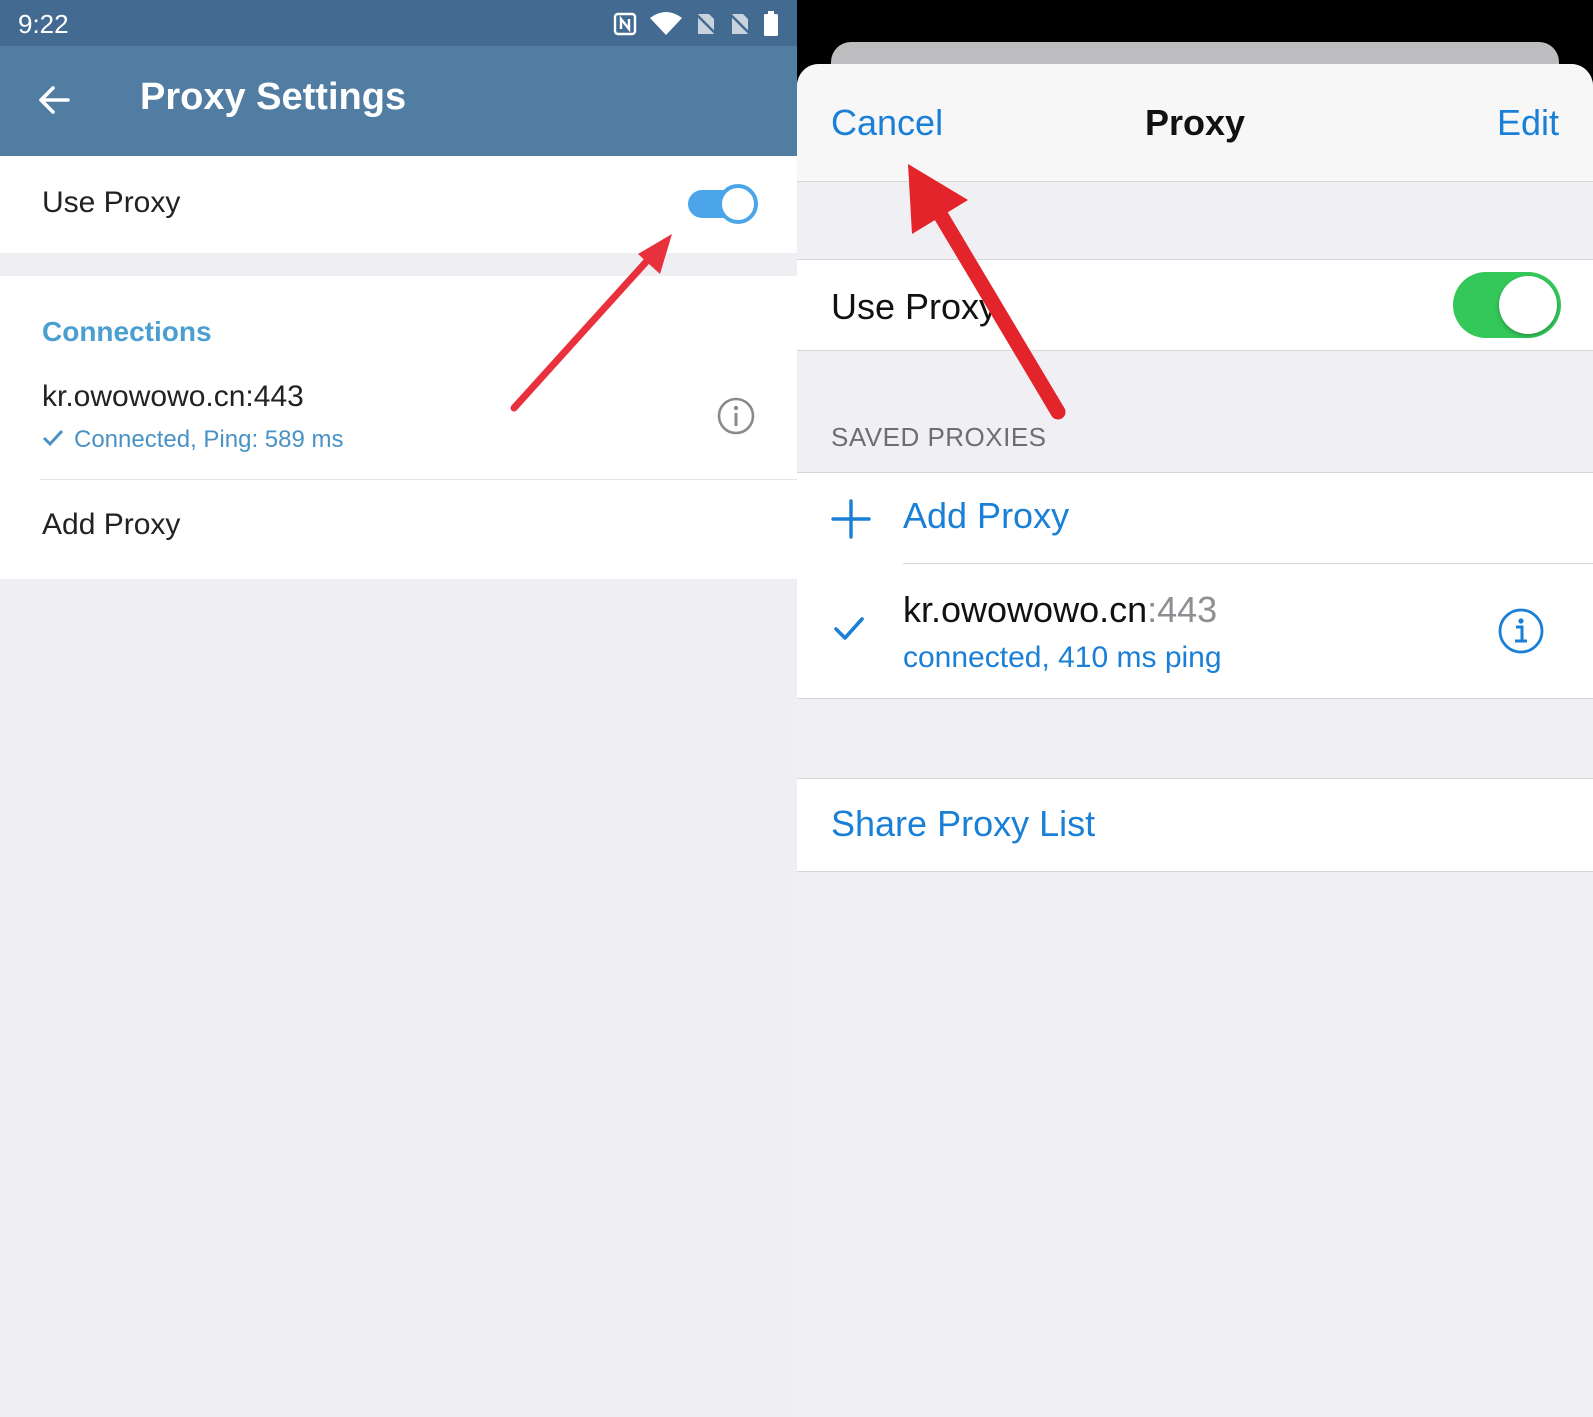  I want to click on plus-icon, so click(851, 519).